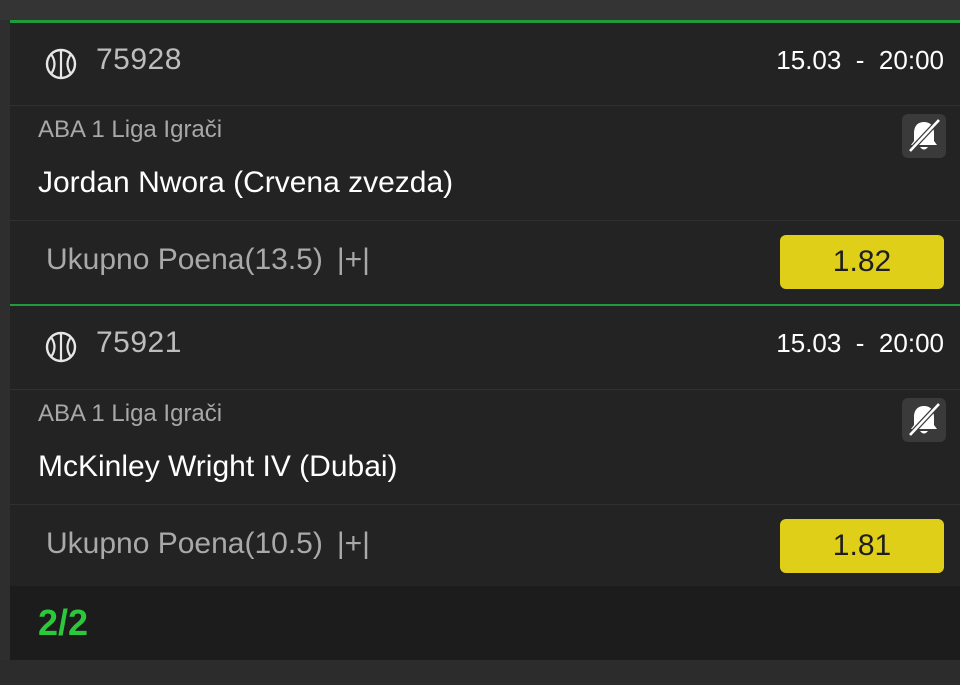 This screenshot has height=685, width=960. What do you see at coordinates (184, 259) in the screenshot?
I see `market-name: Ukupno Poena(13.5)` at bounding box center [184, 259].